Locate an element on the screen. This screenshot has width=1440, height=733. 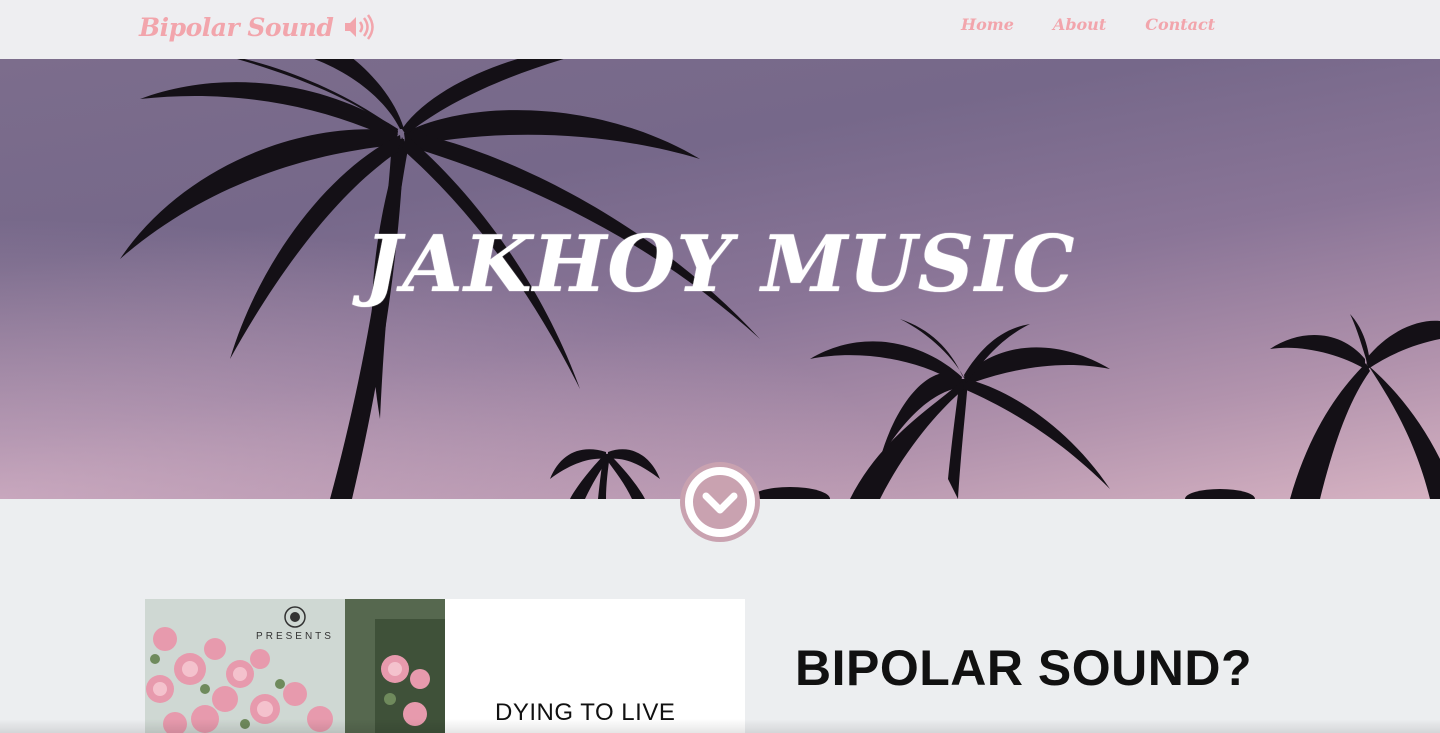
nav-about-link: About is located at coordinates (1079, 24).